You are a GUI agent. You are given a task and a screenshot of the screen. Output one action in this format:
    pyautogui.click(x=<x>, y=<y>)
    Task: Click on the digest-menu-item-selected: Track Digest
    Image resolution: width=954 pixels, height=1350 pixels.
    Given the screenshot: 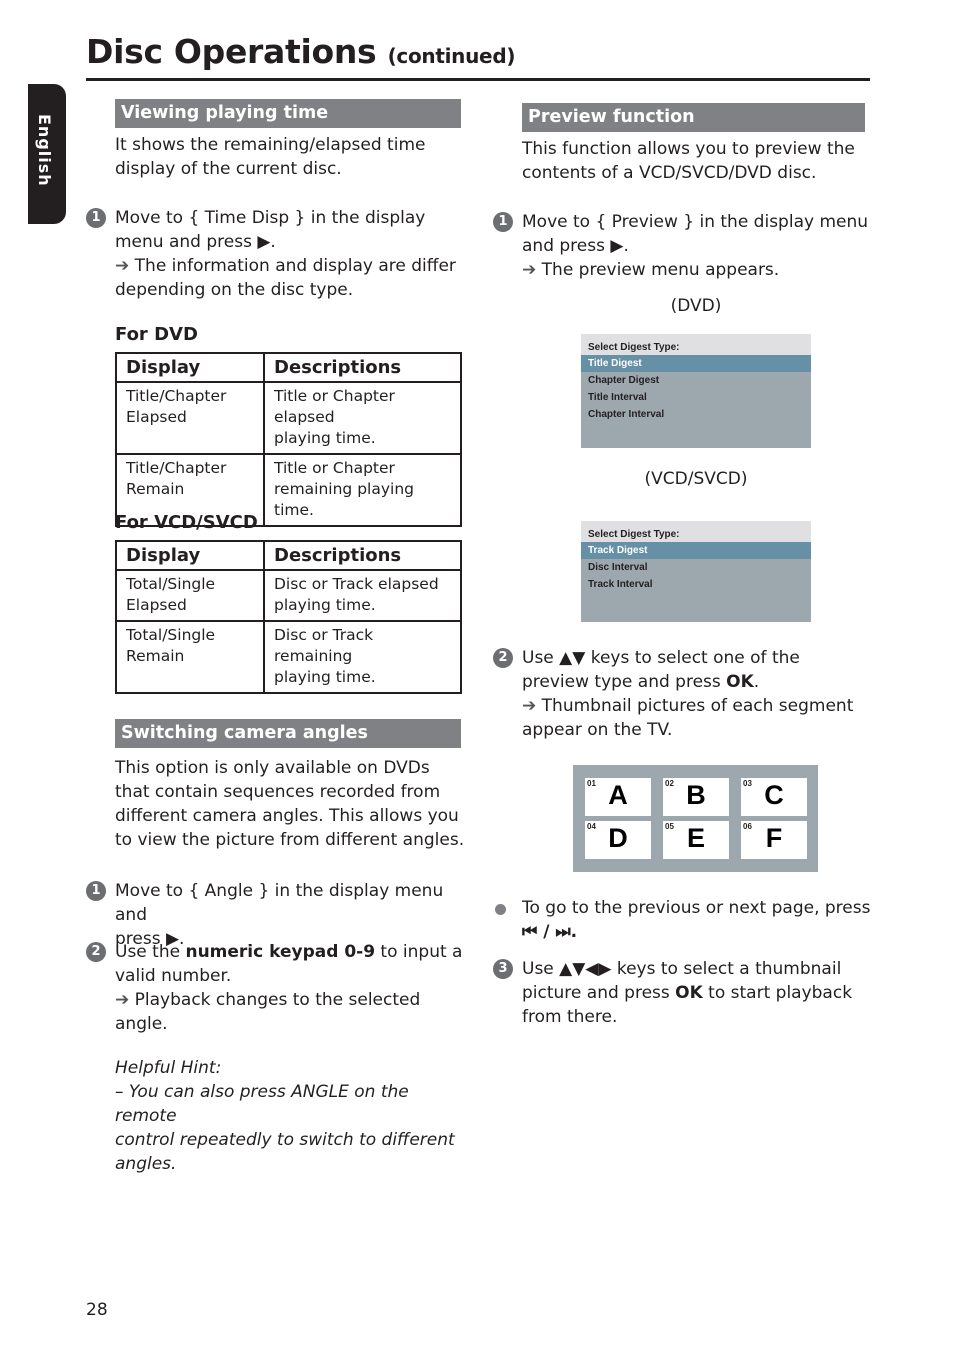 What is the action you would take?
    pyautogui.click(x=696, y=550)
    